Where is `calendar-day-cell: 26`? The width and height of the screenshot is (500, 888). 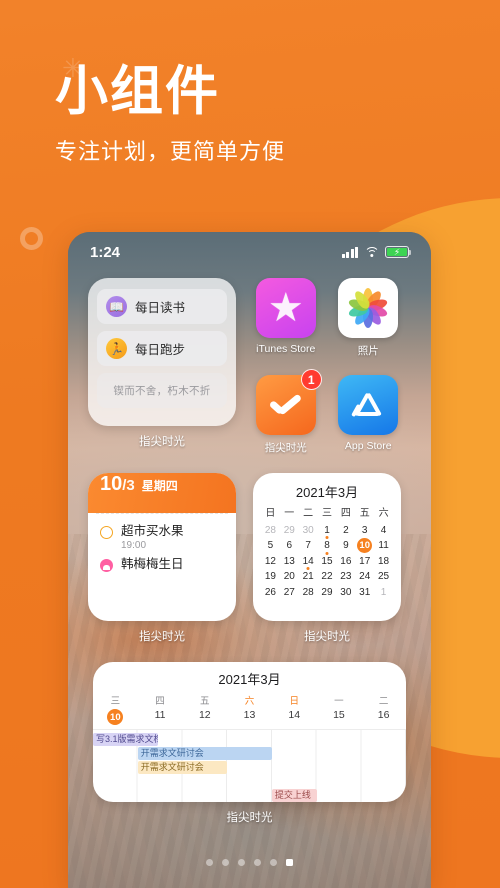
calendar-day-cell: 26 is located at coordinates (270, 593).